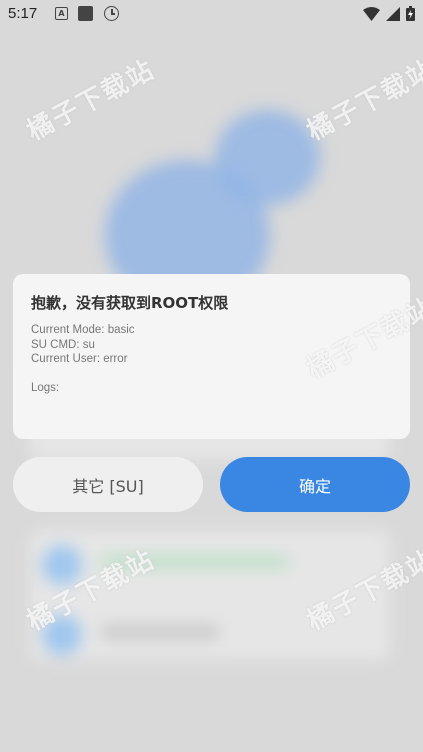 The image size is (423, 752). Describe the element at coordinates (371, 13) in the screenshot. I see `wifi-icon` at that location.